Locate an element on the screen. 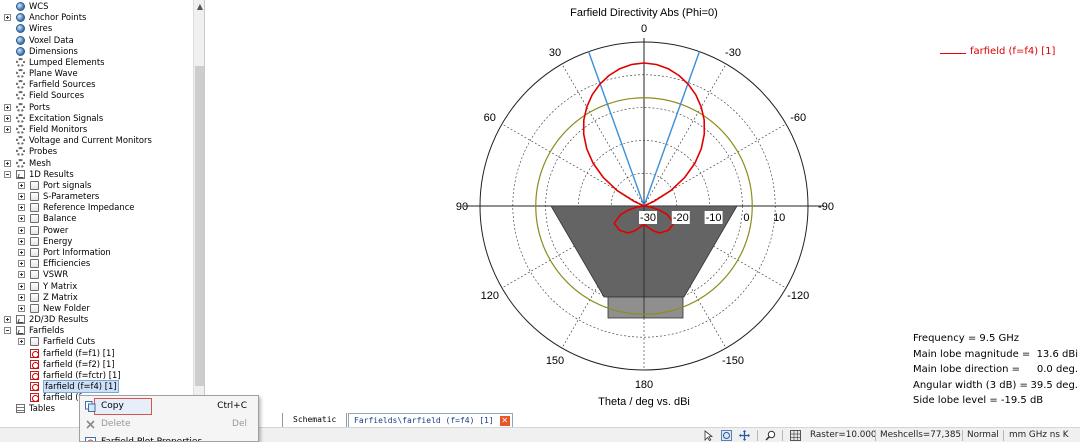 Image resolution: width=1080 pixels, height=442 pixels. tree-item: Lumped Elements is located at coordinates (96, 62).